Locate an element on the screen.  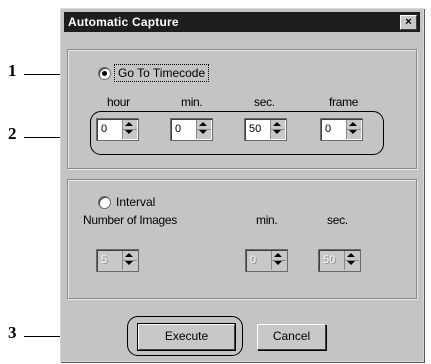
radio-selected-icon is located at coordinates (104, 73).